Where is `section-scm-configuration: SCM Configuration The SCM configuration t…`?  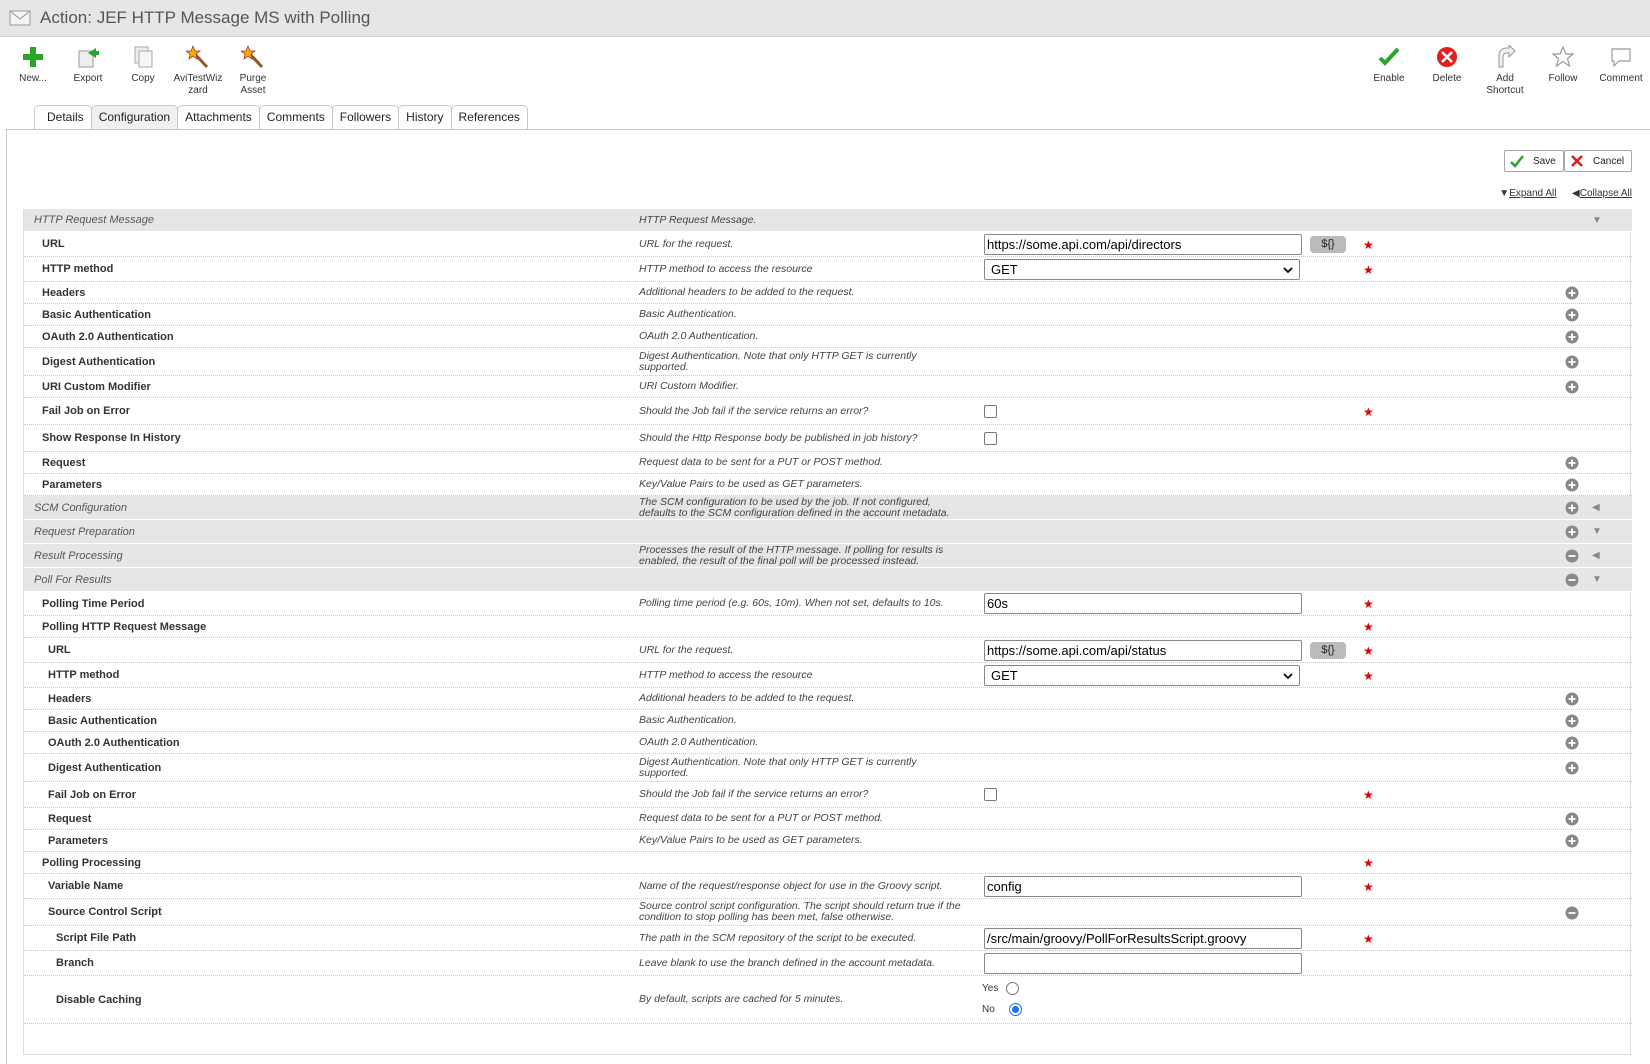 section-scm-configuration: SCM Configuration The SCM configuration t… is located at coordinates (828, 508).